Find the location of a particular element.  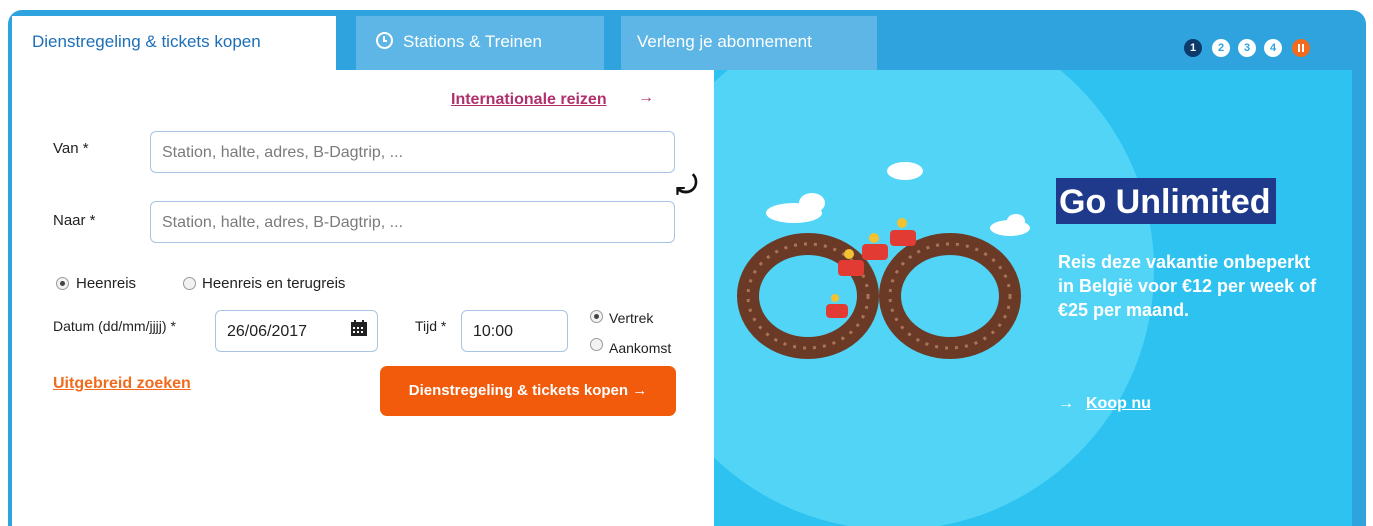

time-input: 10:00 is located at coordinates (514, 331).